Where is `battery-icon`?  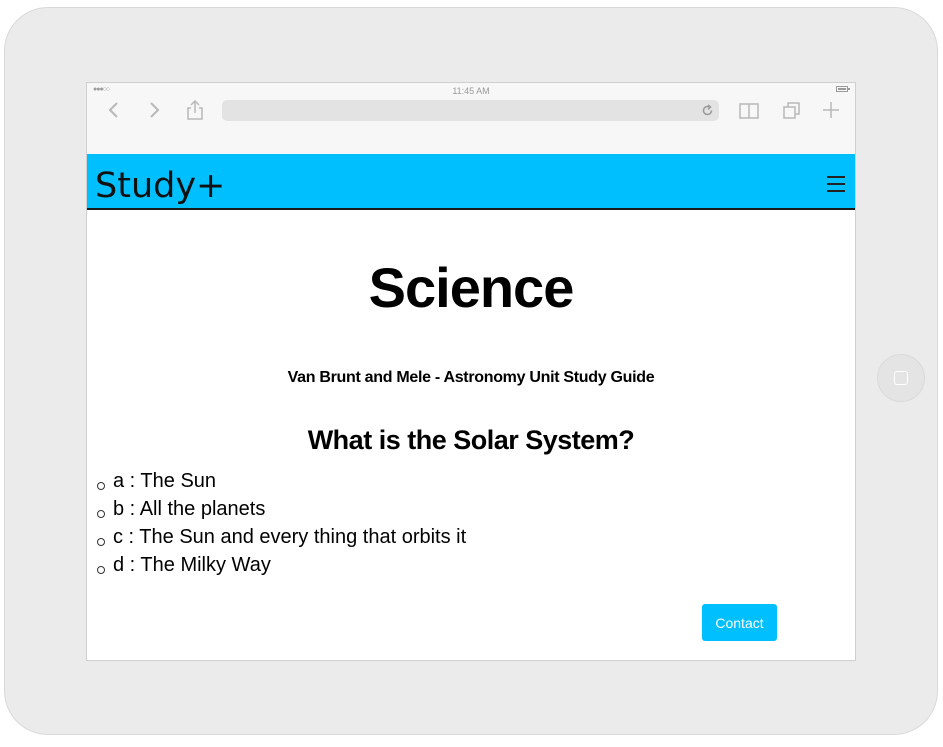
battery-icon is located at coordinates (843, 89).